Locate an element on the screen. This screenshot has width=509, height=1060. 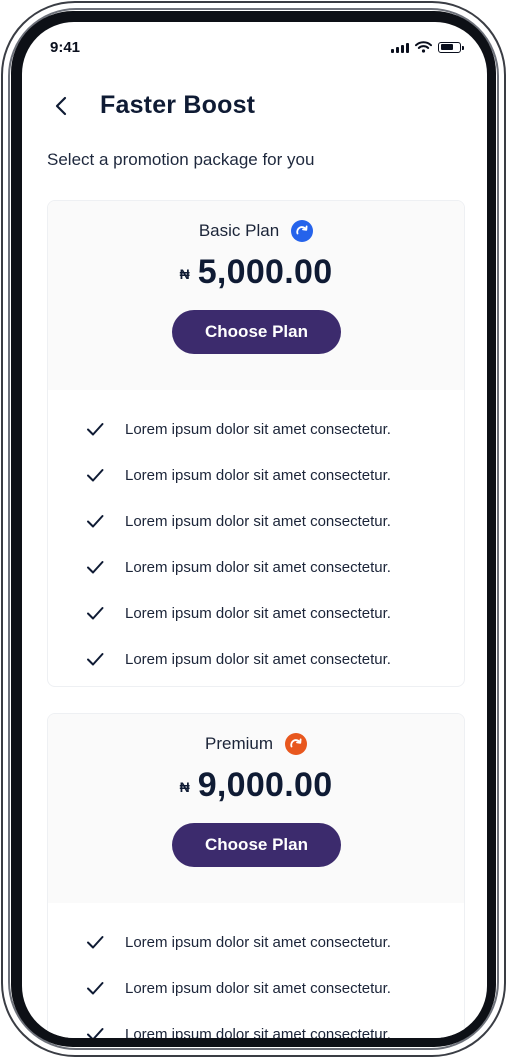
price-row: ₦ 9,000.00 is located at coordinates (256, 785).